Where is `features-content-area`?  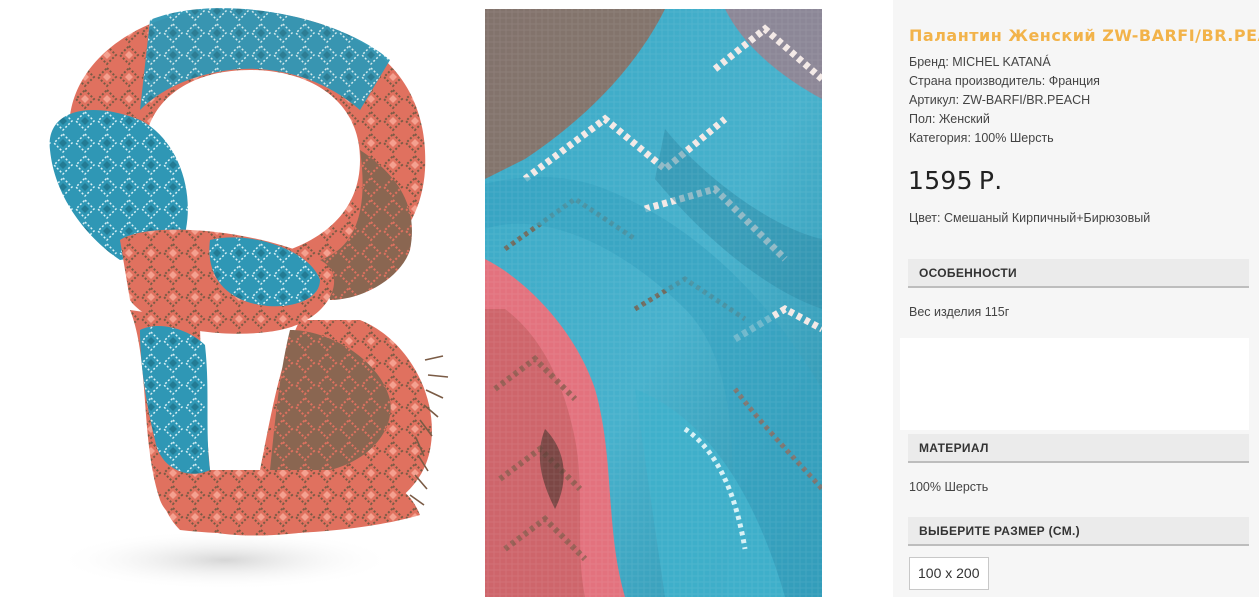
features-content-area is located at coordinates (1074, 384).